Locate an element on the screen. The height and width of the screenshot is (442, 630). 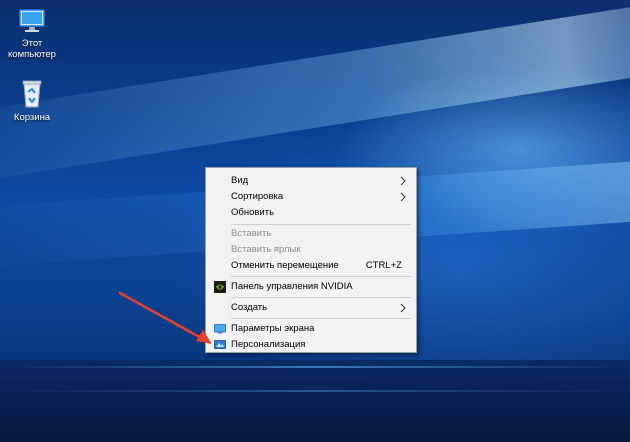
personalization-icon is located at coordinates (220, 344).